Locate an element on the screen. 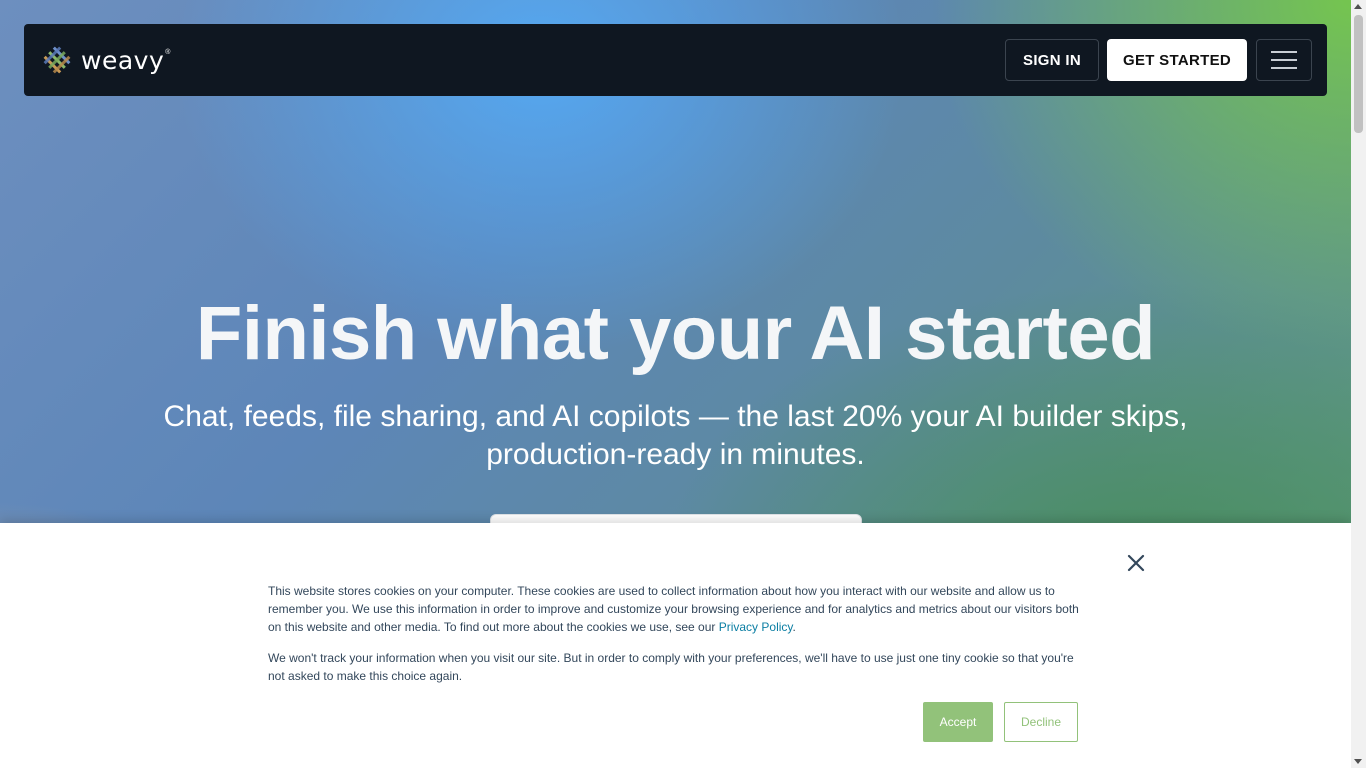 This screenshot has width=1366, height=768. scrollbar-thumb is located at coordinates (1358, 74).